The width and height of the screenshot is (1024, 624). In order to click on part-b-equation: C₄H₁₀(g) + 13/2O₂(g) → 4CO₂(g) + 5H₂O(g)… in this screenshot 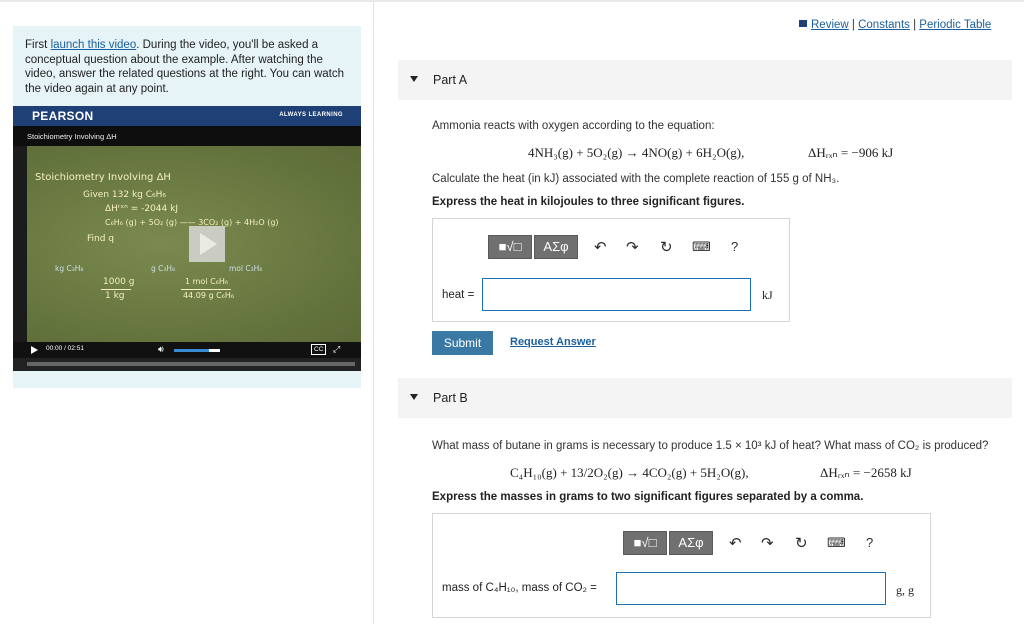, I will do `click(629, 472)`.